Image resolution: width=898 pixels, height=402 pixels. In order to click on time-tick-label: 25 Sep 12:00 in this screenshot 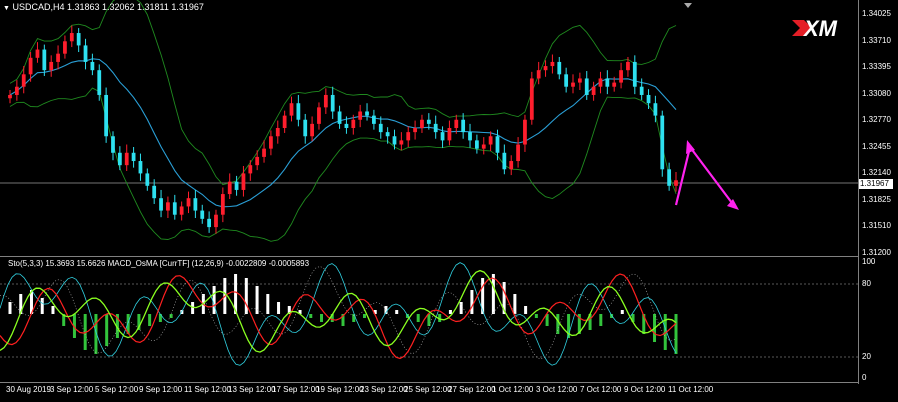, I will do `click(428, 389)`.